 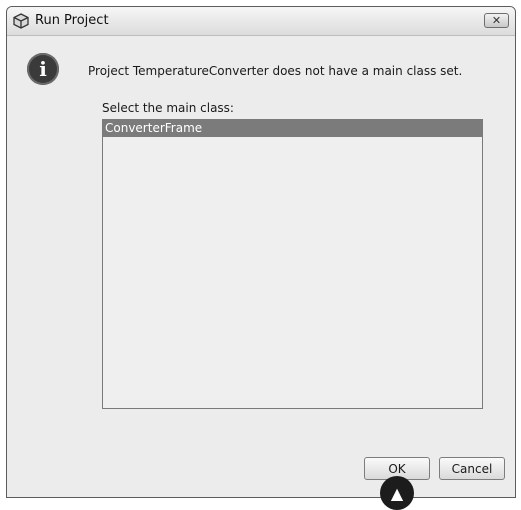 I want to click on select-main-class-label: Select the main class:, so click(x=168, y=108).